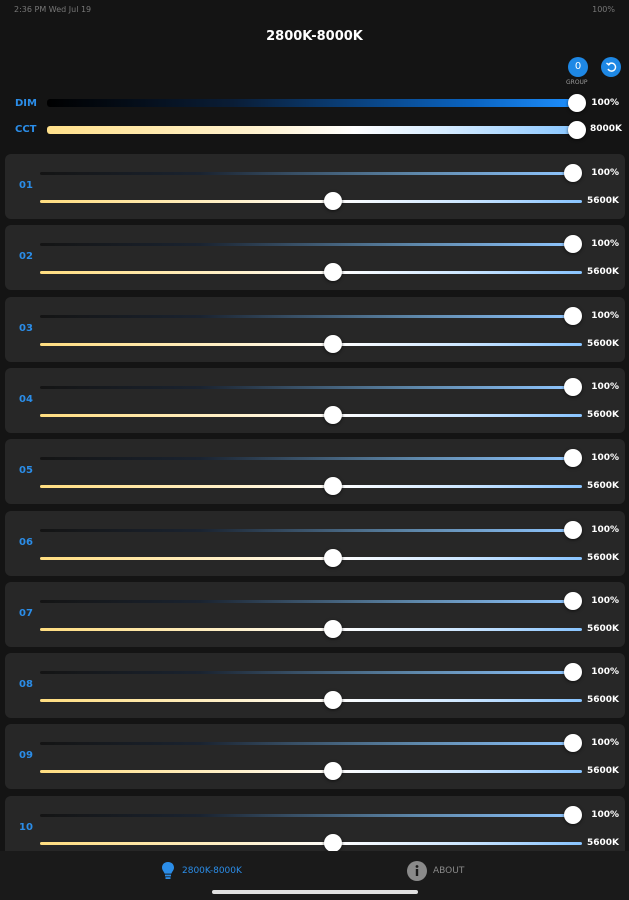 The image size is (629, 900). I want to click on channel-number: 01, so click(26, 185).